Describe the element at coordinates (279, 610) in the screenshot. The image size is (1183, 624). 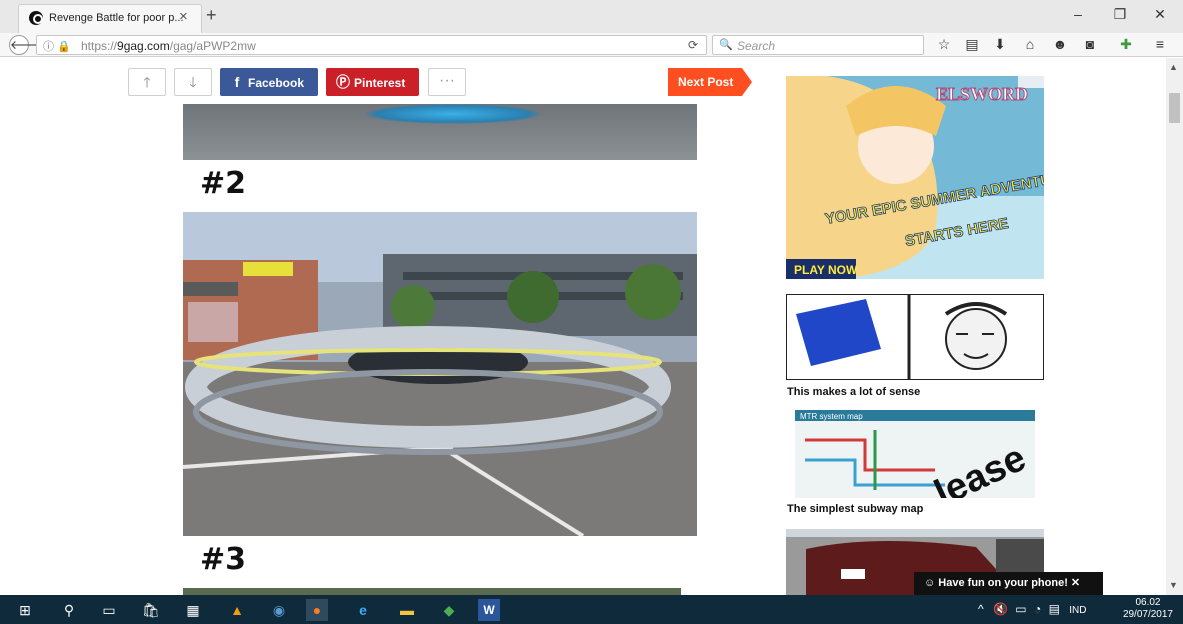
I see `app-icon: ◉` at that location.